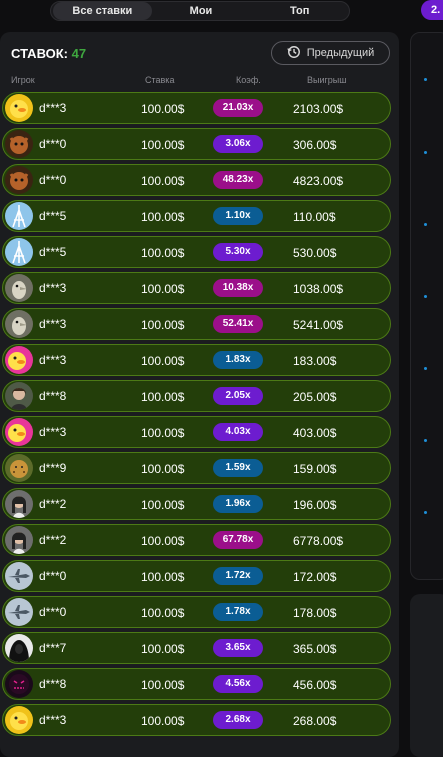  I want to click on bet-row: d***3 100.00$ 1.83x 183.00$, so click(196, 360).